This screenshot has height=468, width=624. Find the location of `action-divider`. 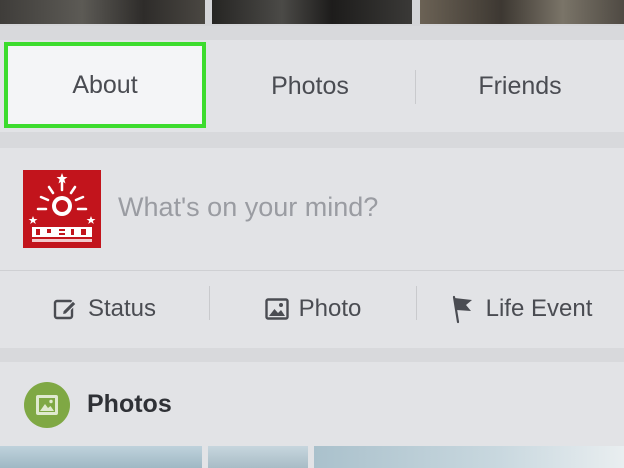

action-divider is located at coordinates (416, 303).